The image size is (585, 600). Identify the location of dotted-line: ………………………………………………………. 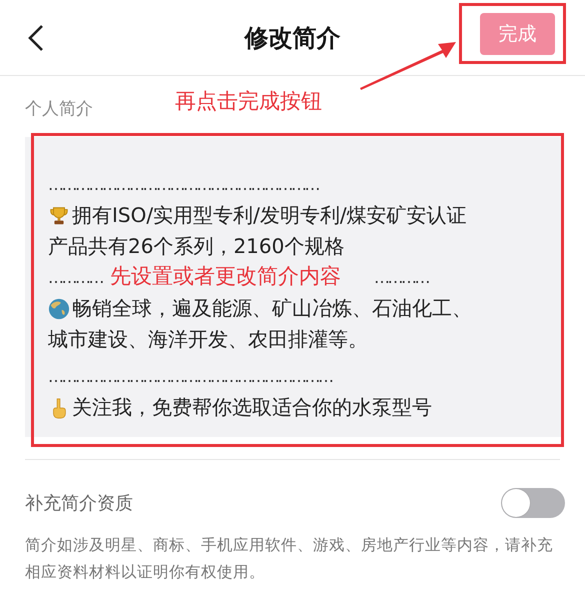
(190, 377).